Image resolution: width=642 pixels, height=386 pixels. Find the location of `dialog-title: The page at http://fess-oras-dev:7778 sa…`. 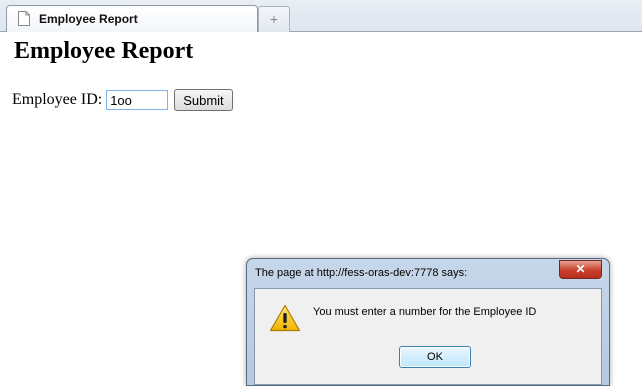

dialog-title: The page at http://fess-oras-dev:7778 sa… is located at coordinates (361, 273).